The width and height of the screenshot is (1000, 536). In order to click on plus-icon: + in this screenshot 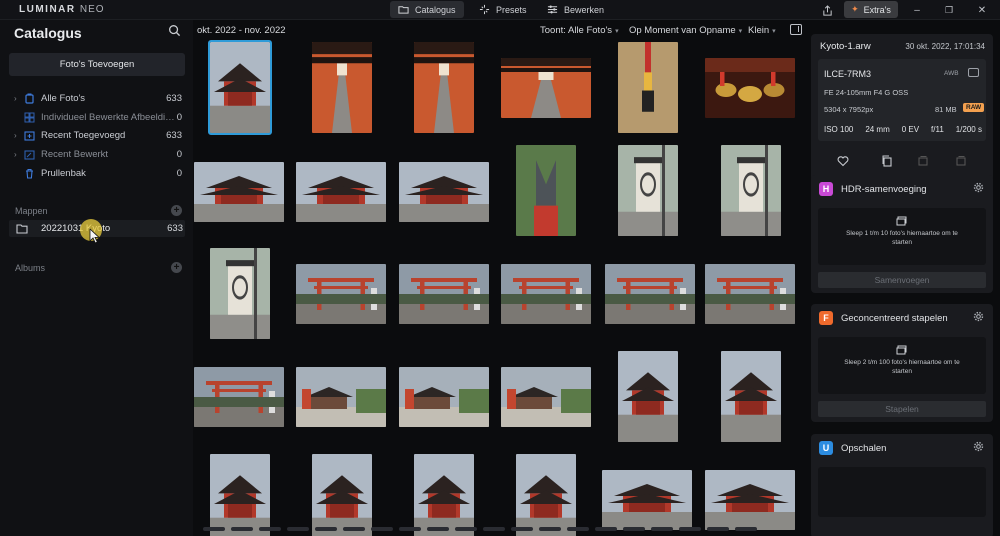, I will do `click(176, 267)`.